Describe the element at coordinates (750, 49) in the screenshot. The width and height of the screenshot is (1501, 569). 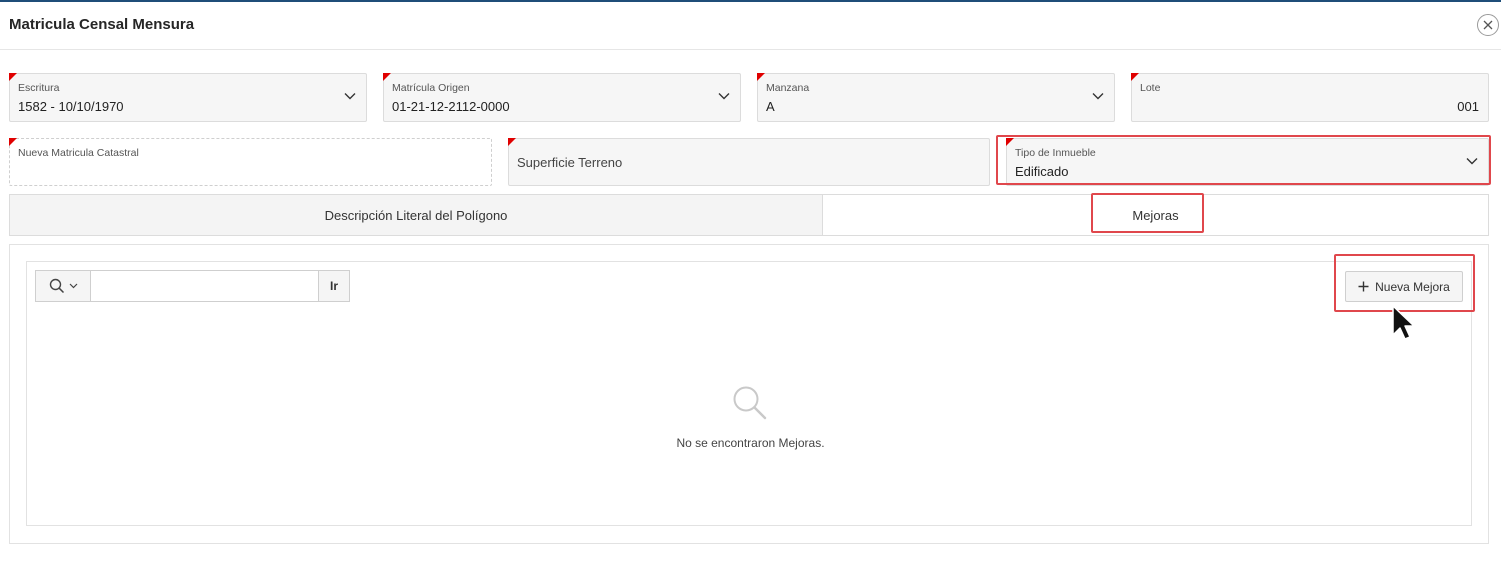
I see `header-divider` at that location.